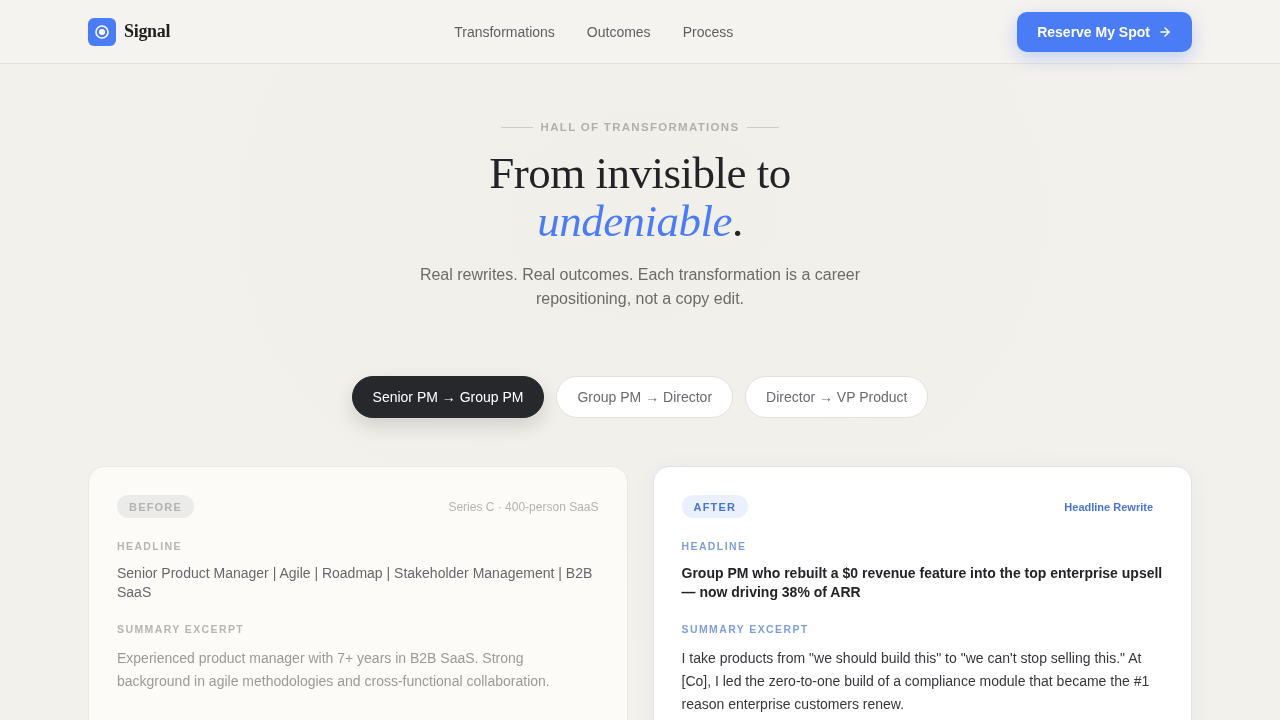  What do you see at coordinates (102, 31) in the screenshot?
I see `logo-icon` at bounding box center [102, 31].